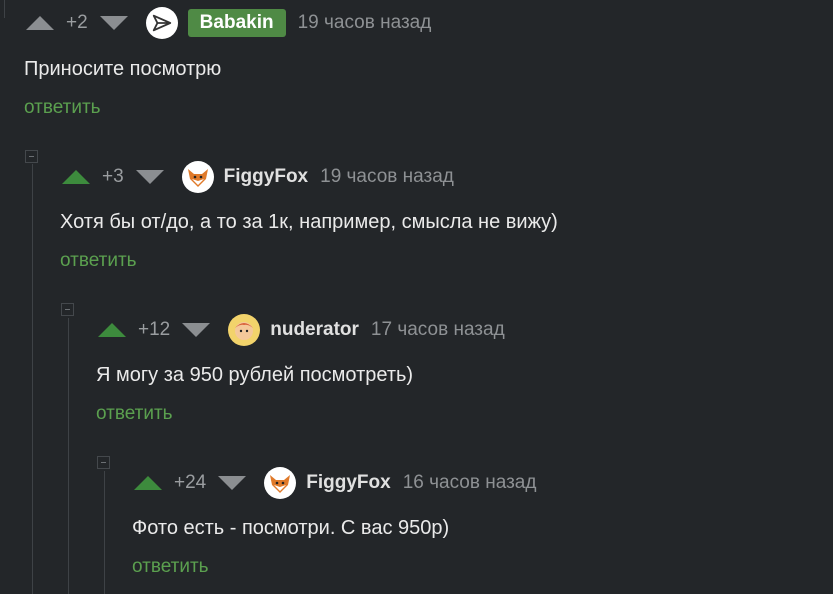 This screenshot has height=594, width=833. Describe the element at coordinates (113, 176) in the screenshot. I see `comment-rating: +3` at that location.